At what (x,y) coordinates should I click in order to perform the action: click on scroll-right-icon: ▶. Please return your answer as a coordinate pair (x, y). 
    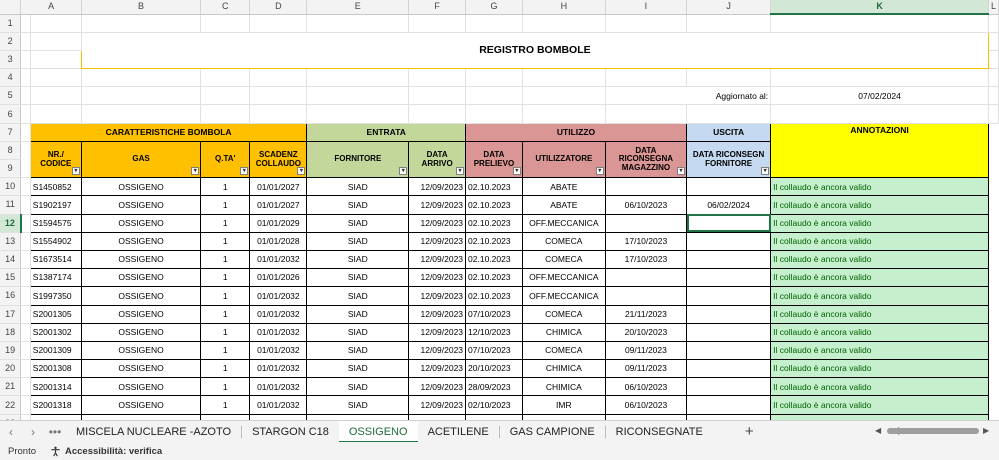
    Looking at the image, I should click on (986, 430).